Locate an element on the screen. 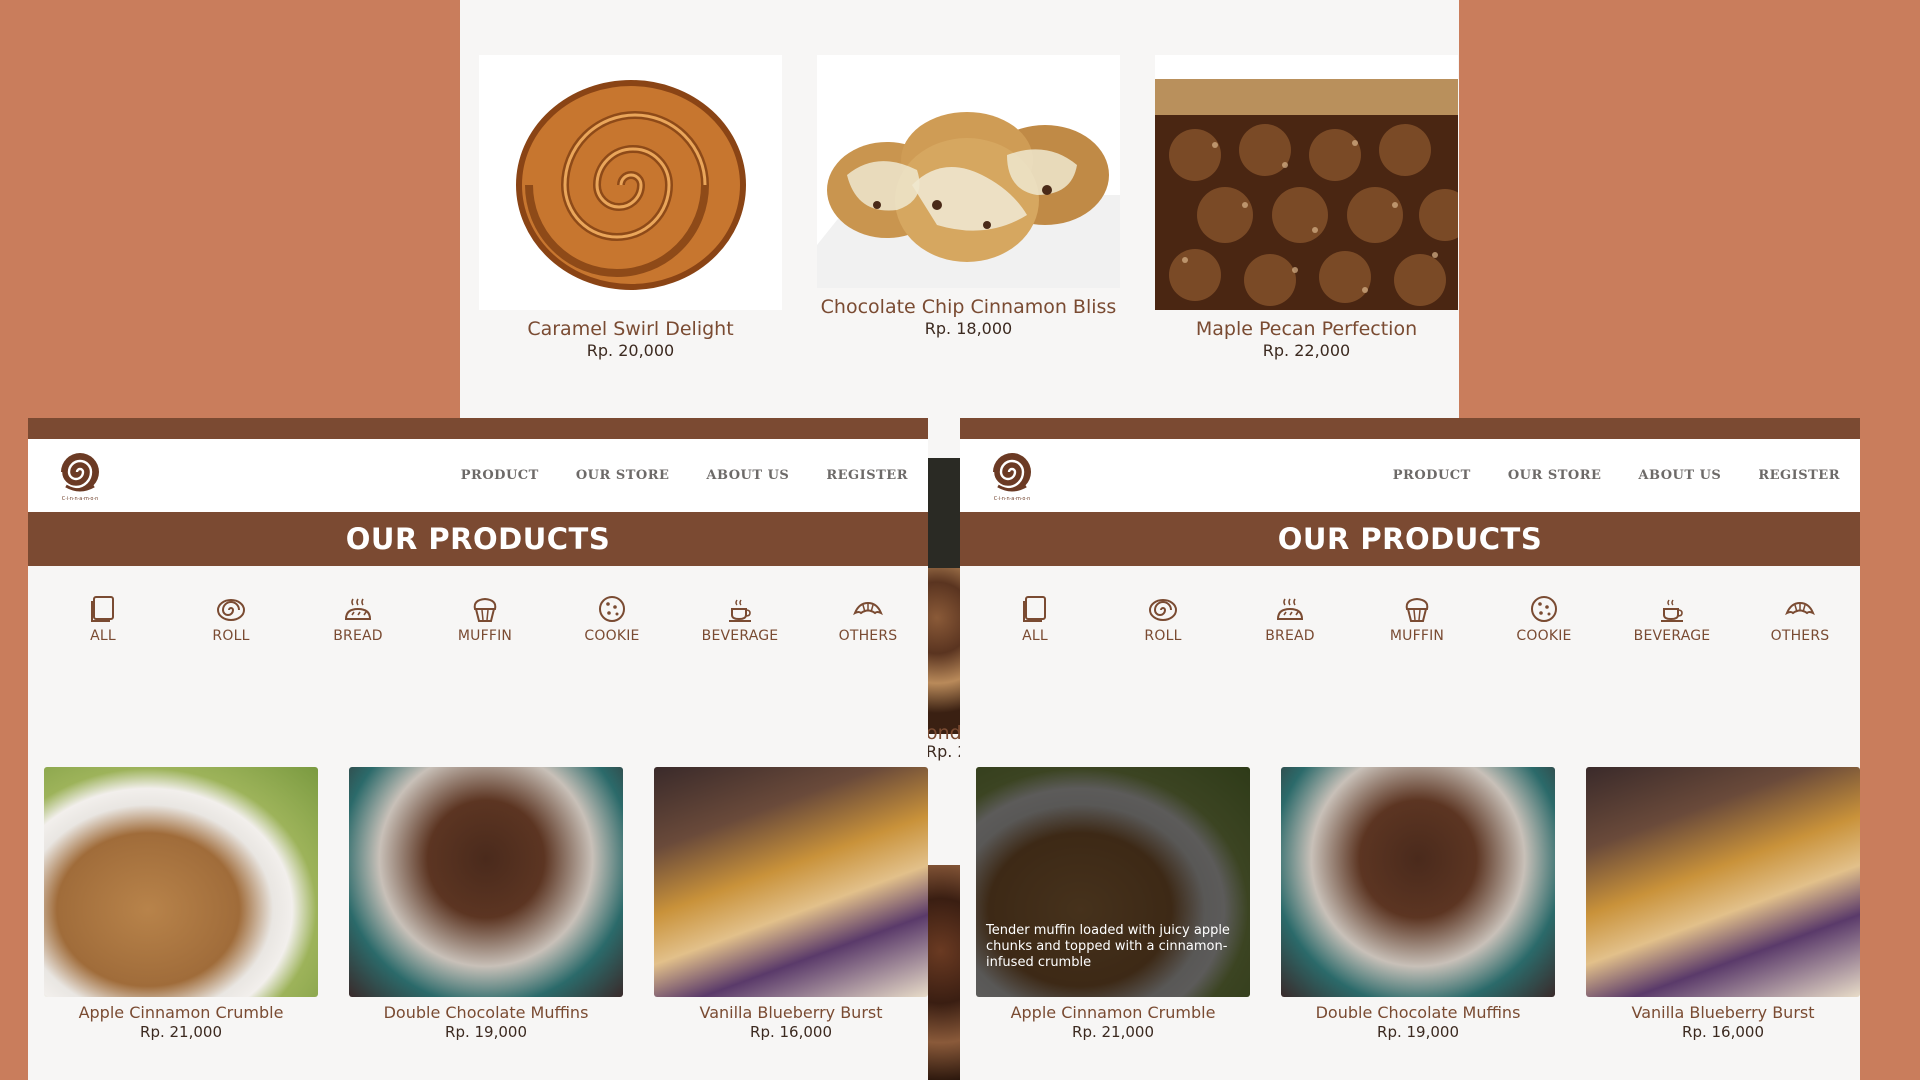 The image size is (1920, 1080). product-card: Caramel Swirl Delight Rp. 20,000 is located at coordinates (630, 208).